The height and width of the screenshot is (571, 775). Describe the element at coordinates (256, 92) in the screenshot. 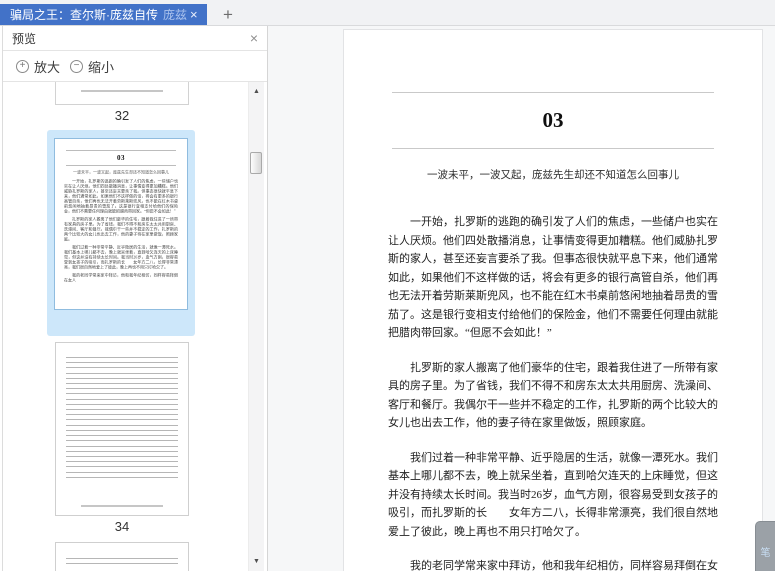

I see `scroll-up-icon: ▲` at that location.